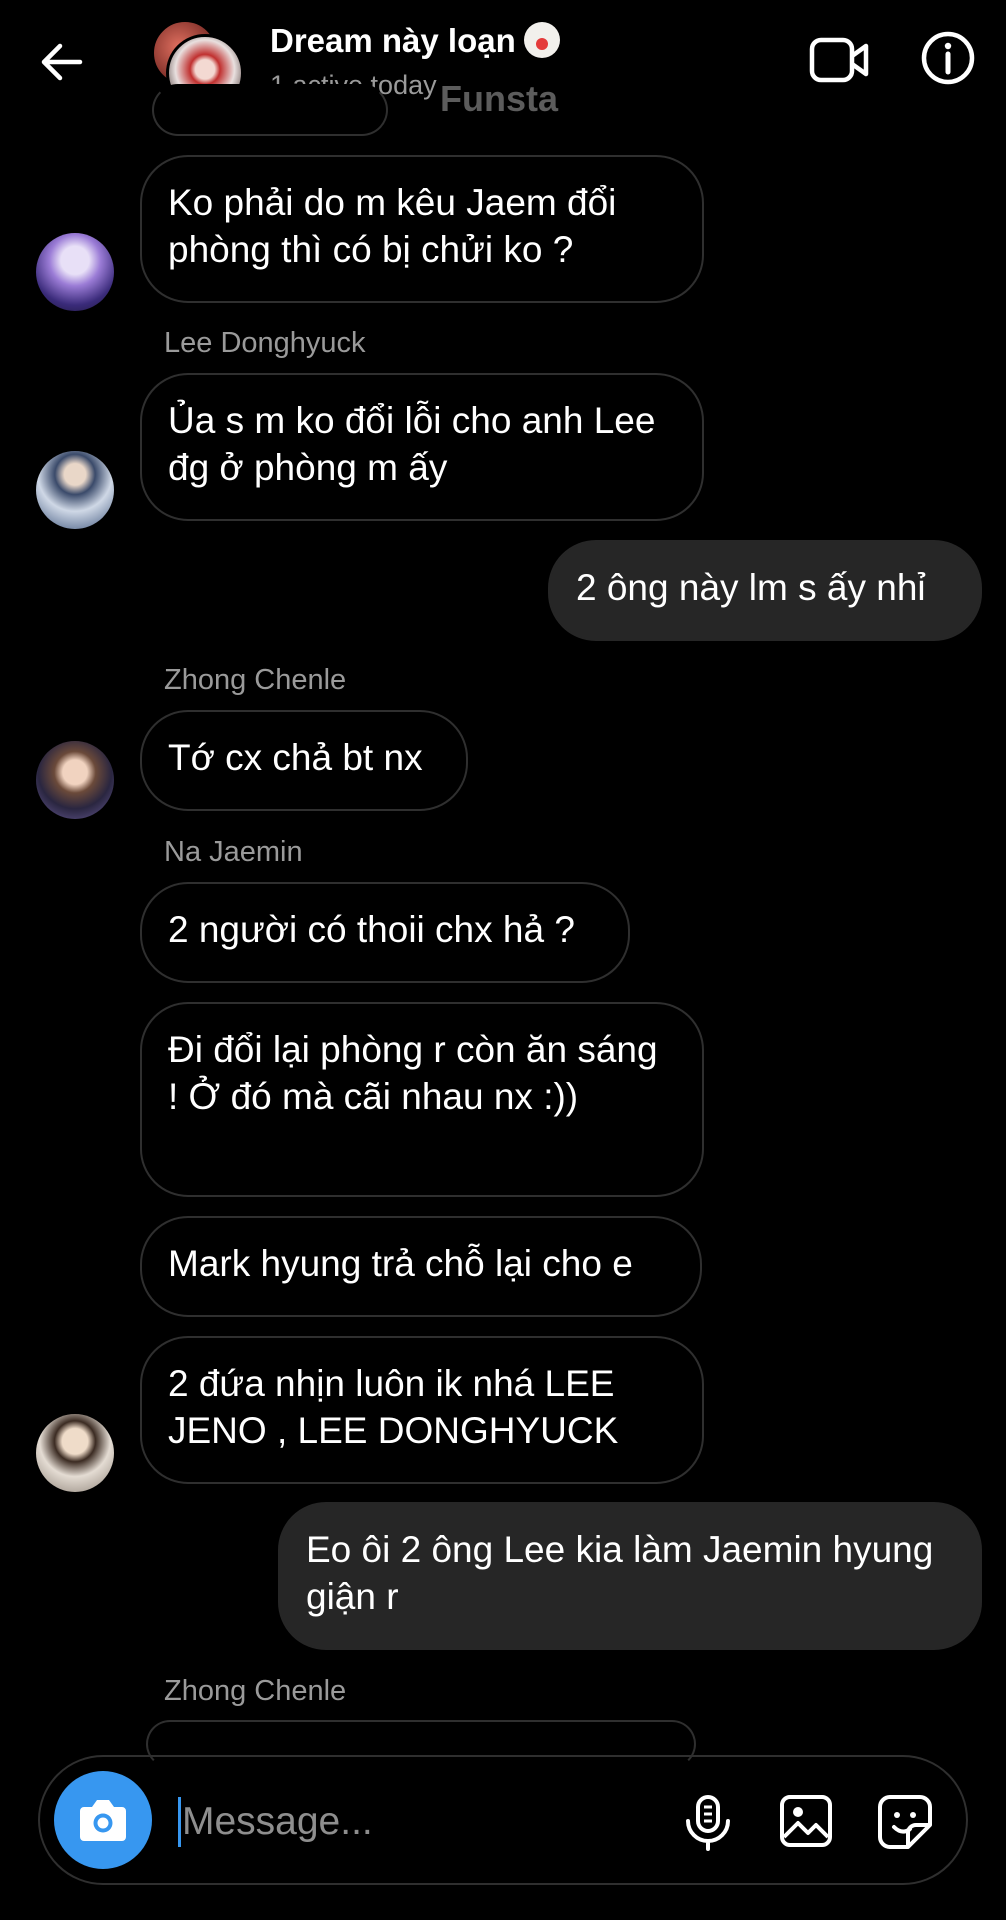  I want to click on chat-header: Dream này loạn 1 active today Funsta, so click(503, 60).